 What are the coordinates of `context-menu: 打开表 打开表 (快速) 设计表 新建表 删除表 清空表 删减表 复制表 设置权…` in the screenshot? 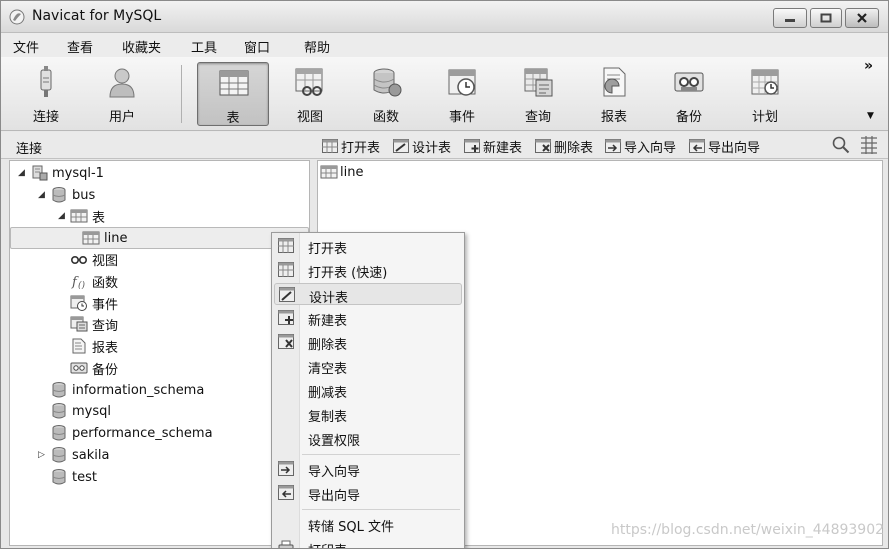 It's located at (368, 390).